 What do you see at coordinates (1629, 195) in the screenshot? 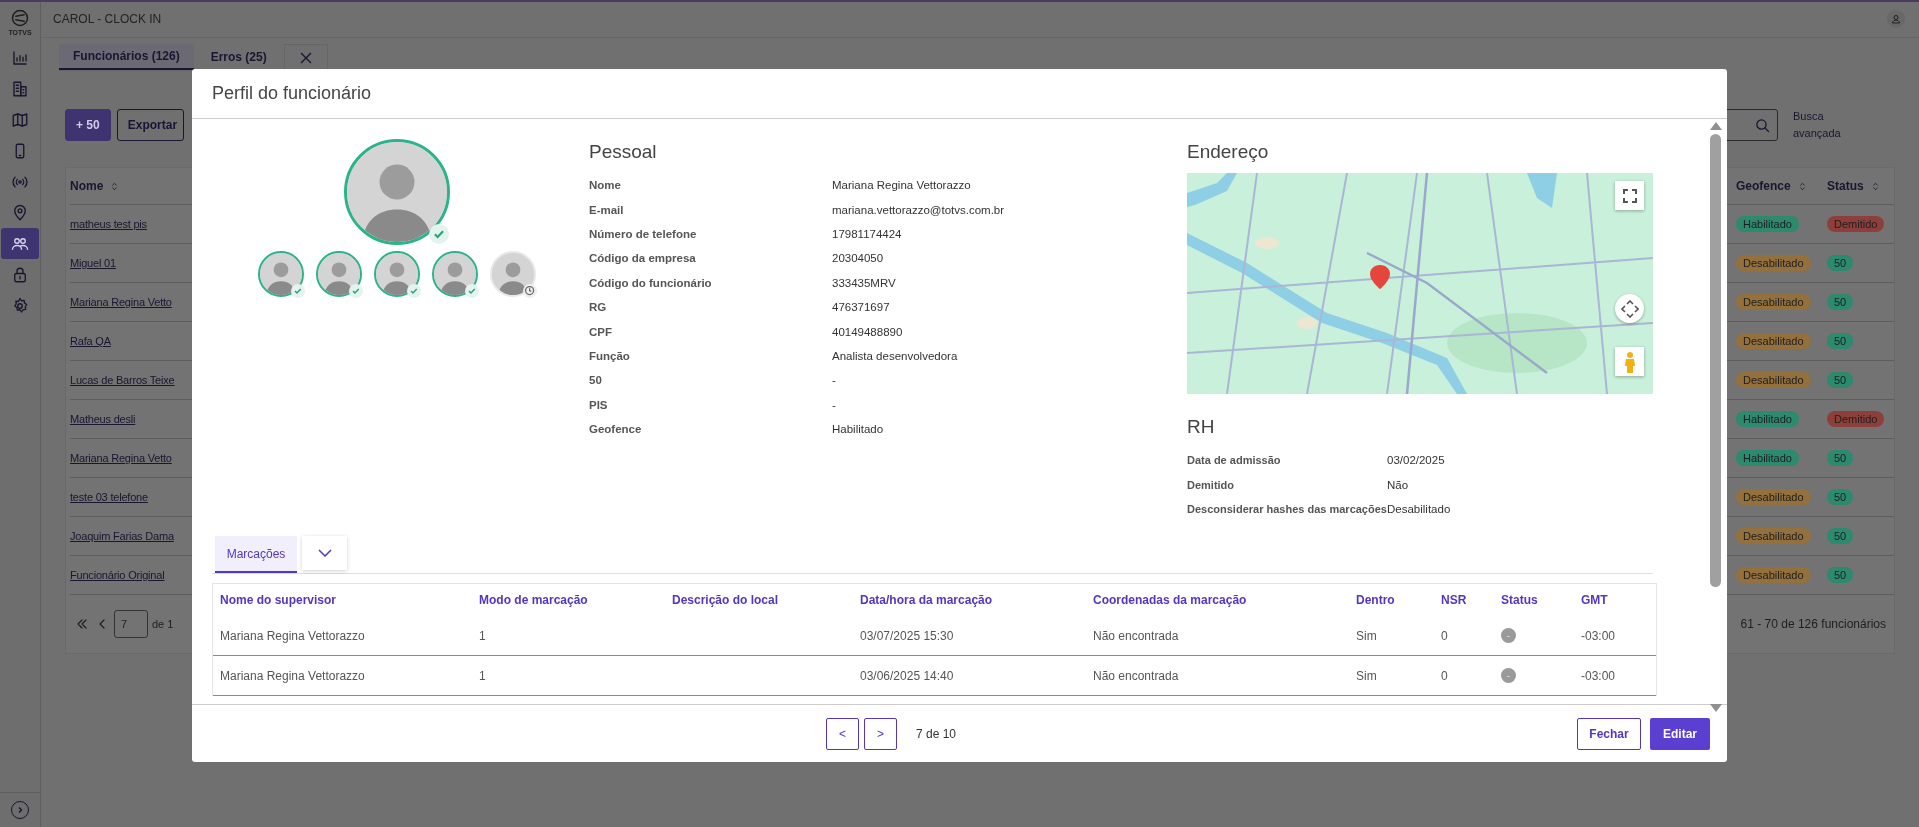
I see `fullscreen-icon` at bounding box center [1629, 195].